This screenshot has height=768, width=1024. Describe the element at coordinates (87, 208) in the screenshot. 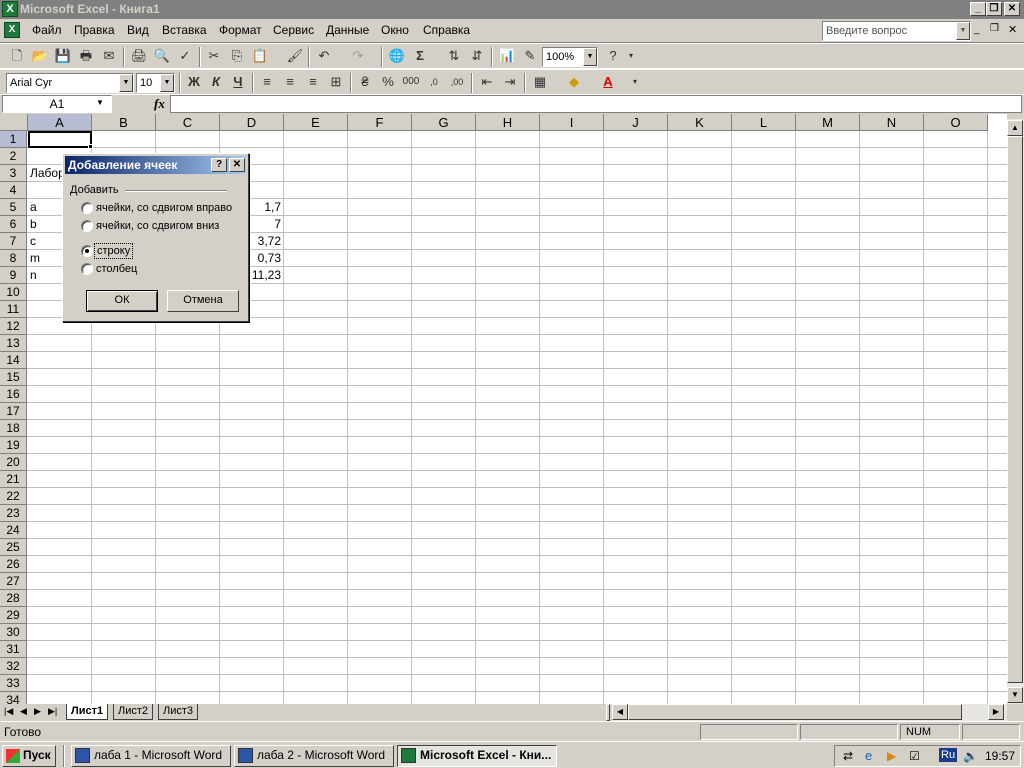

I see `radio-shift-right` at that location.